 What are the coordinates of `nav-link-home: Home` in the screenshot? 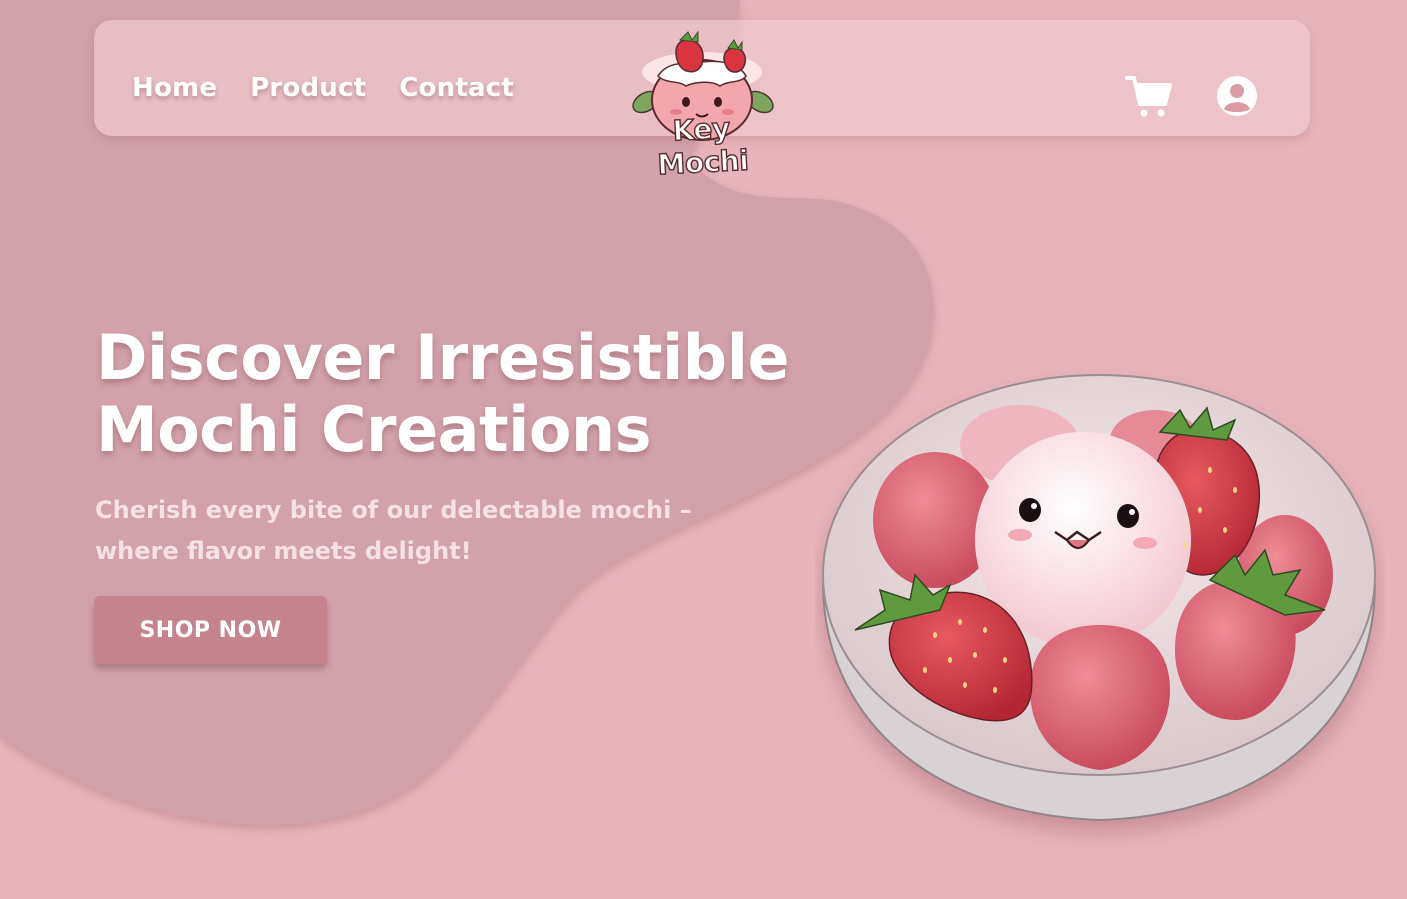 It's located at (174, 88).